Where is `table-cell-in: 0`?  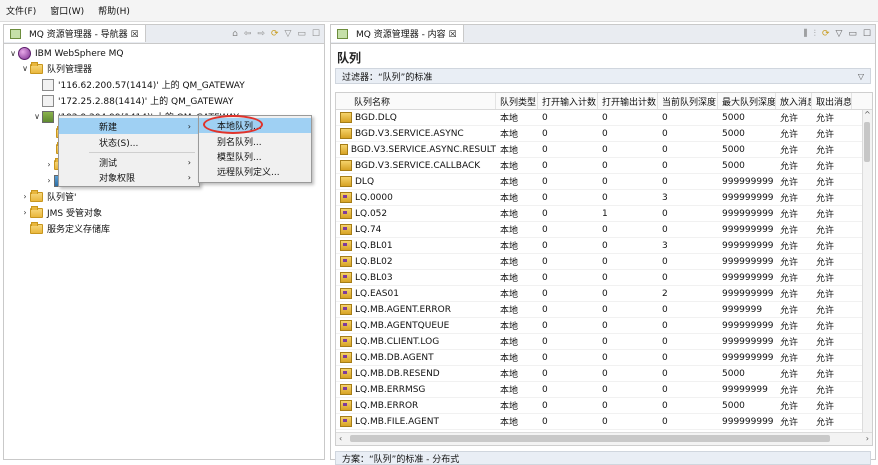
table-cell-in: 0 is located at coordinates (545, 341).